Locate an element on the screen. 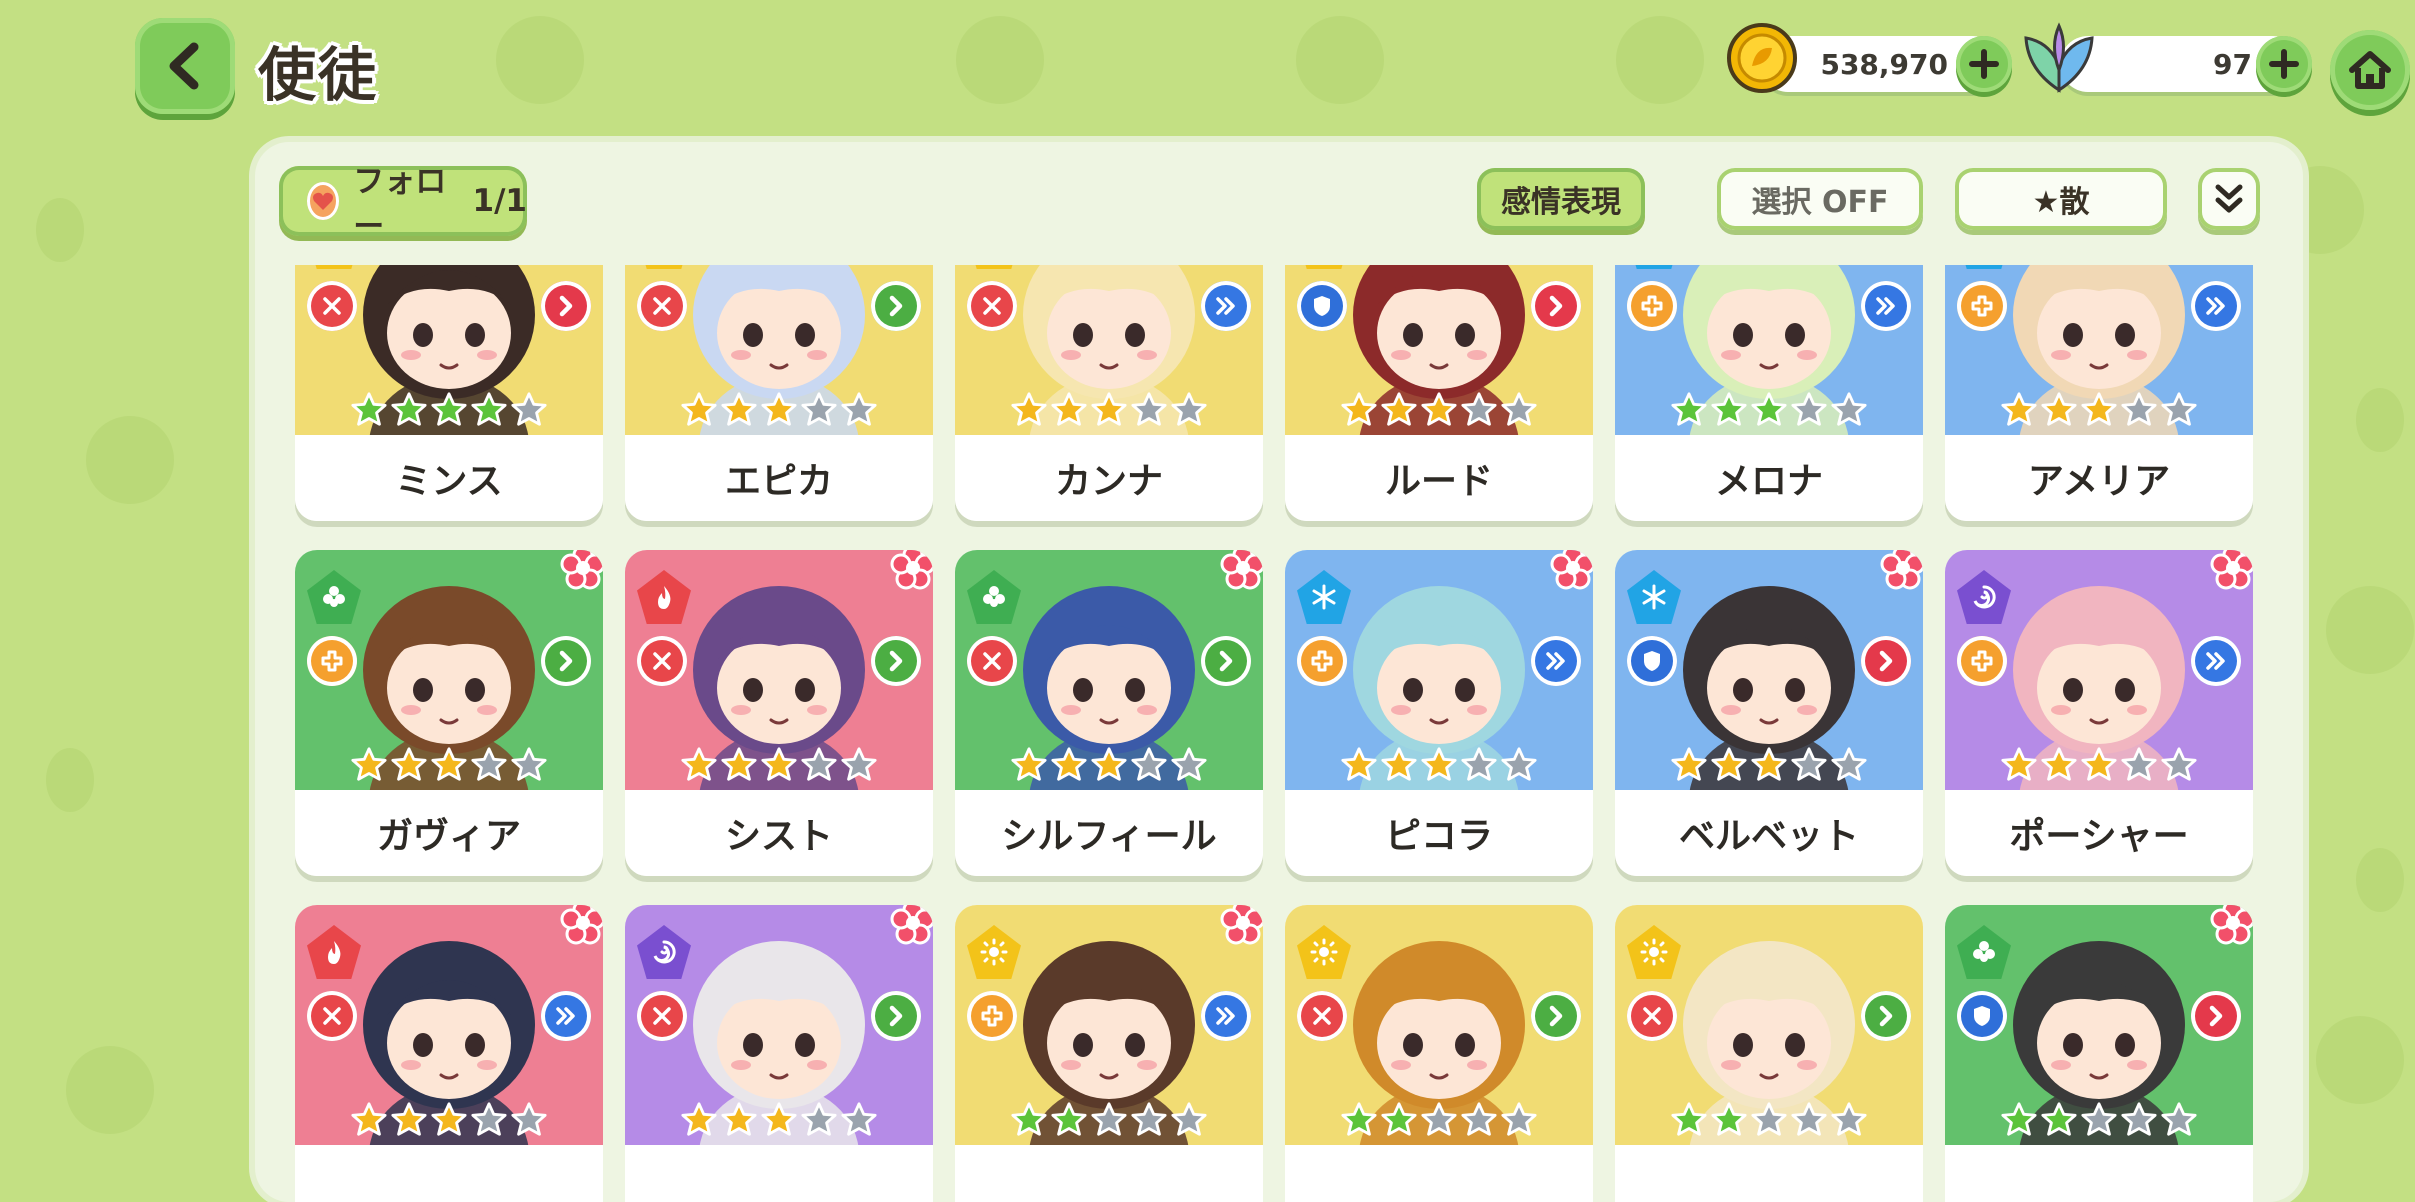 The image size is (2415, 1202). follow-label: フォロー is located at coordinates (400, 204).